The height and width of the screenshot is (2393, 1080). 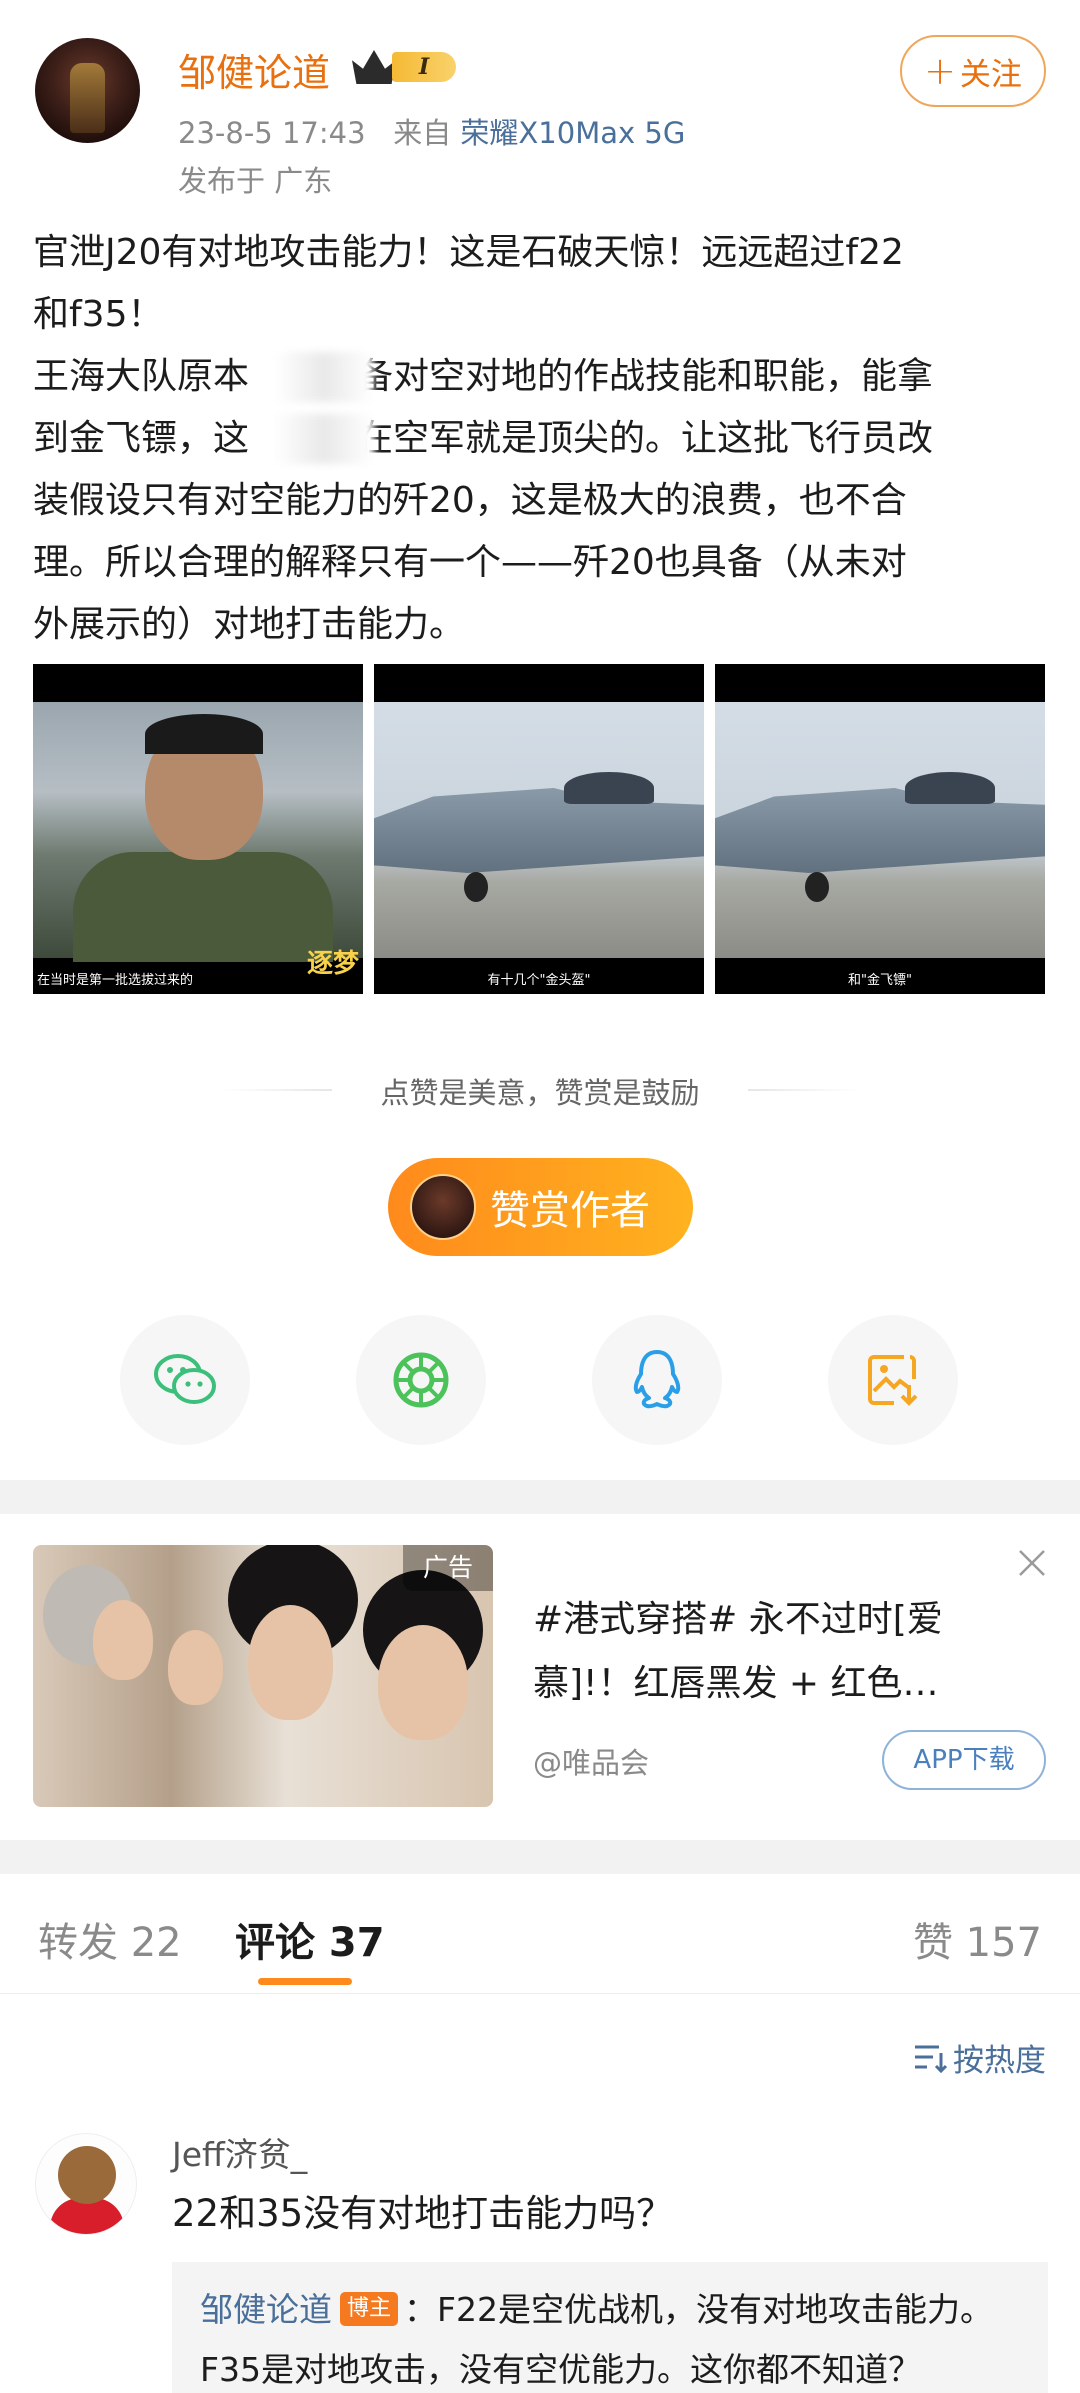 I want to click on share-moments-button, so click(x=421, y=1380).